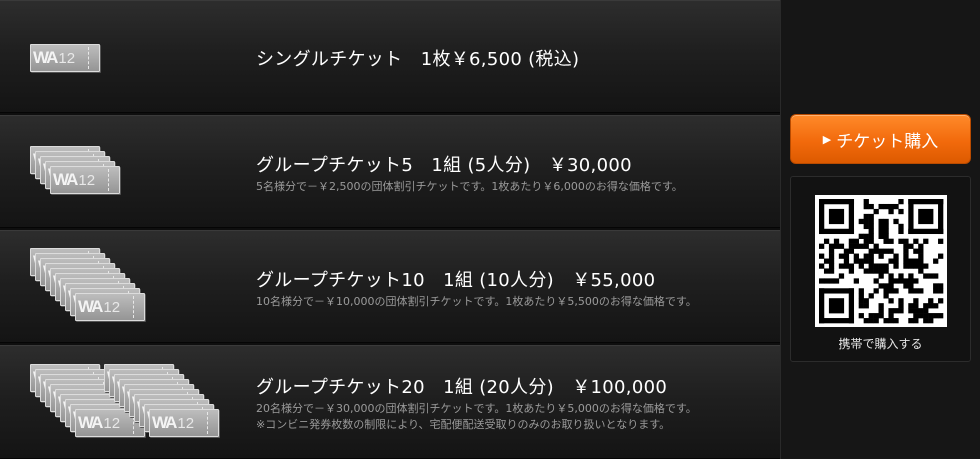  Describe the element at coordinates (827, 139) in the screenshot. I see `triangle-right-icon: ▶` at that location.